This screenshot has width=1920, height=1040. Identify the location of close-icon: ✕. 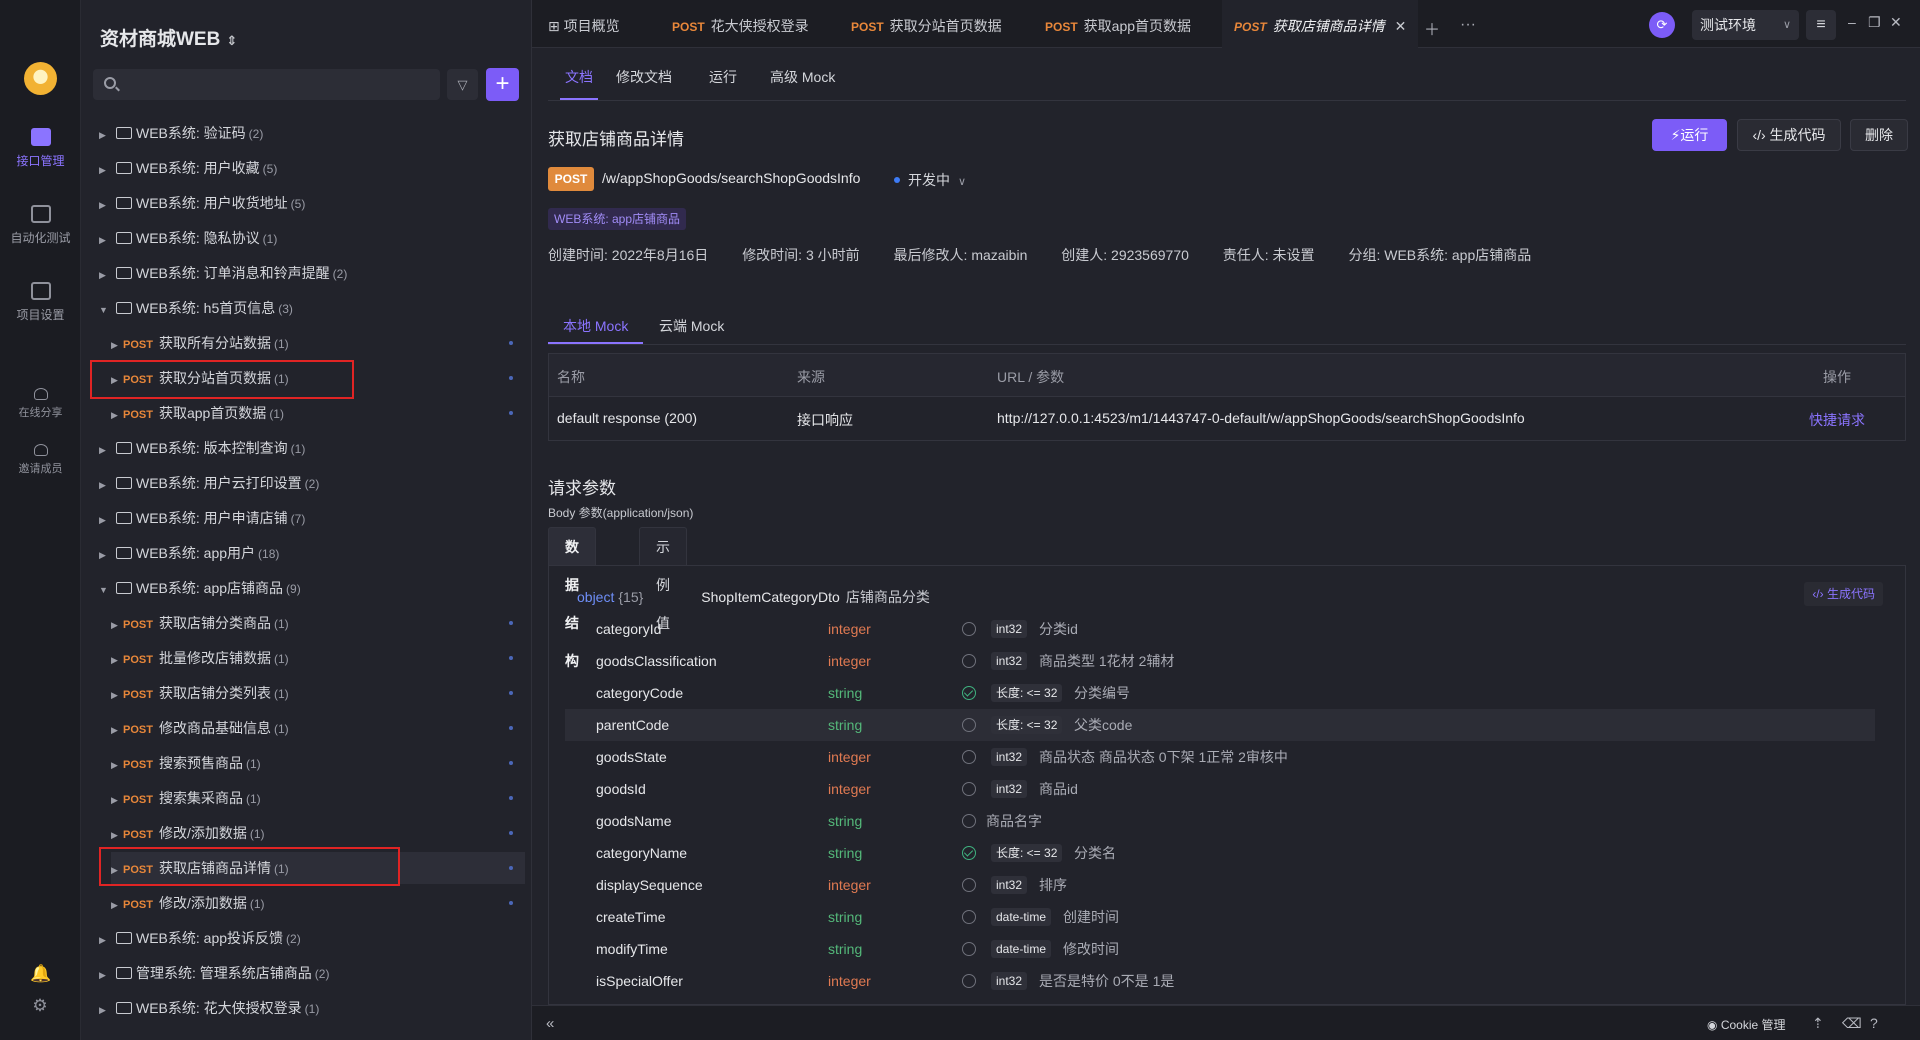
(1401, 26).